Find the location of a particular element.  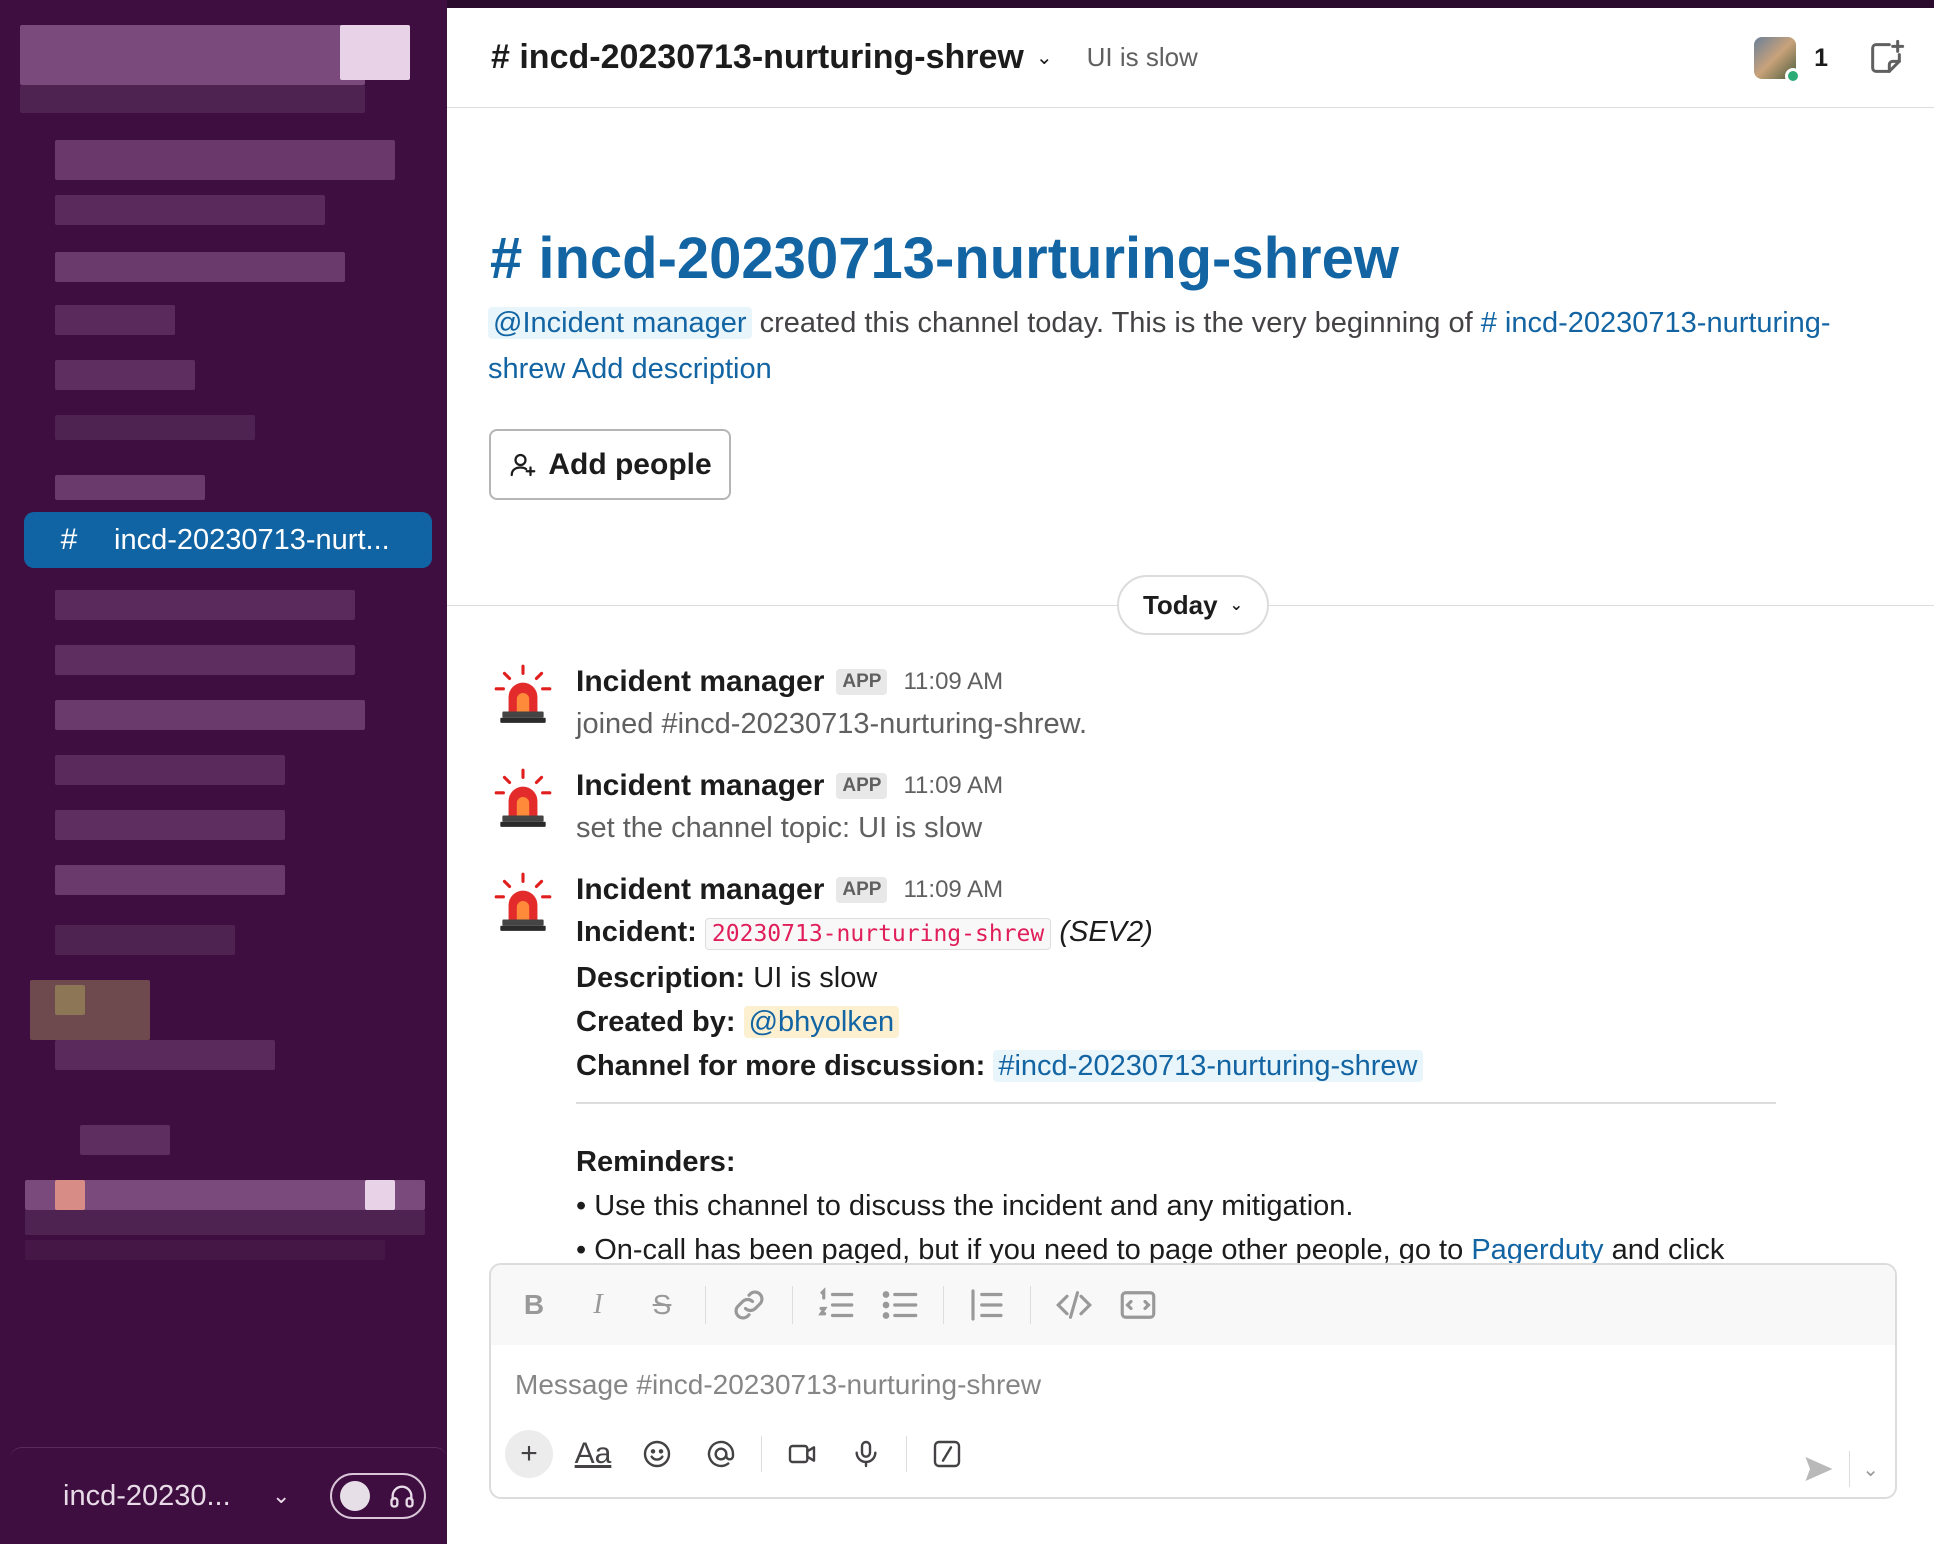

emoji-icon is located at coordinates (657, 1454).